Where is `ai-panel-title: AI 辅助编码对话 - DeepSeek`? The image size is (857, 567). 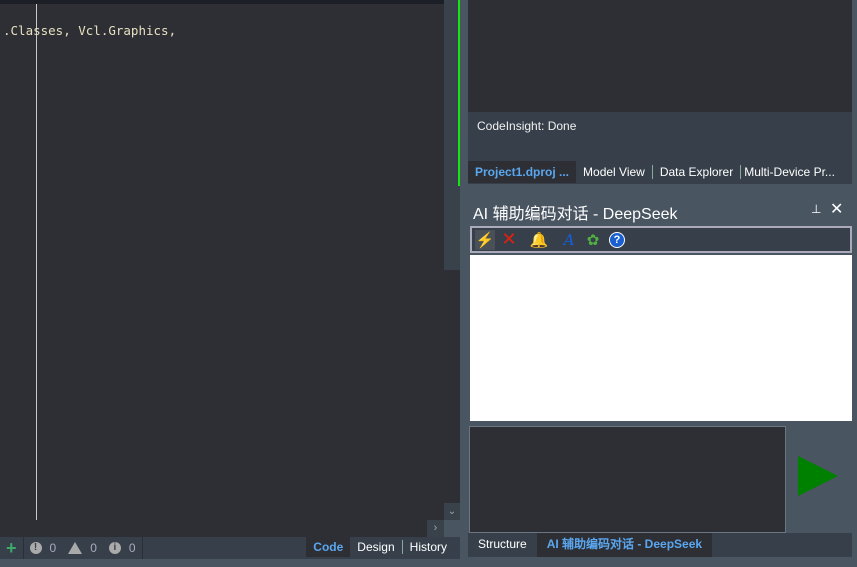 ai-panel-title: AI 辅助编码对话 - DeepSeek is located at coordinates (575, 214).